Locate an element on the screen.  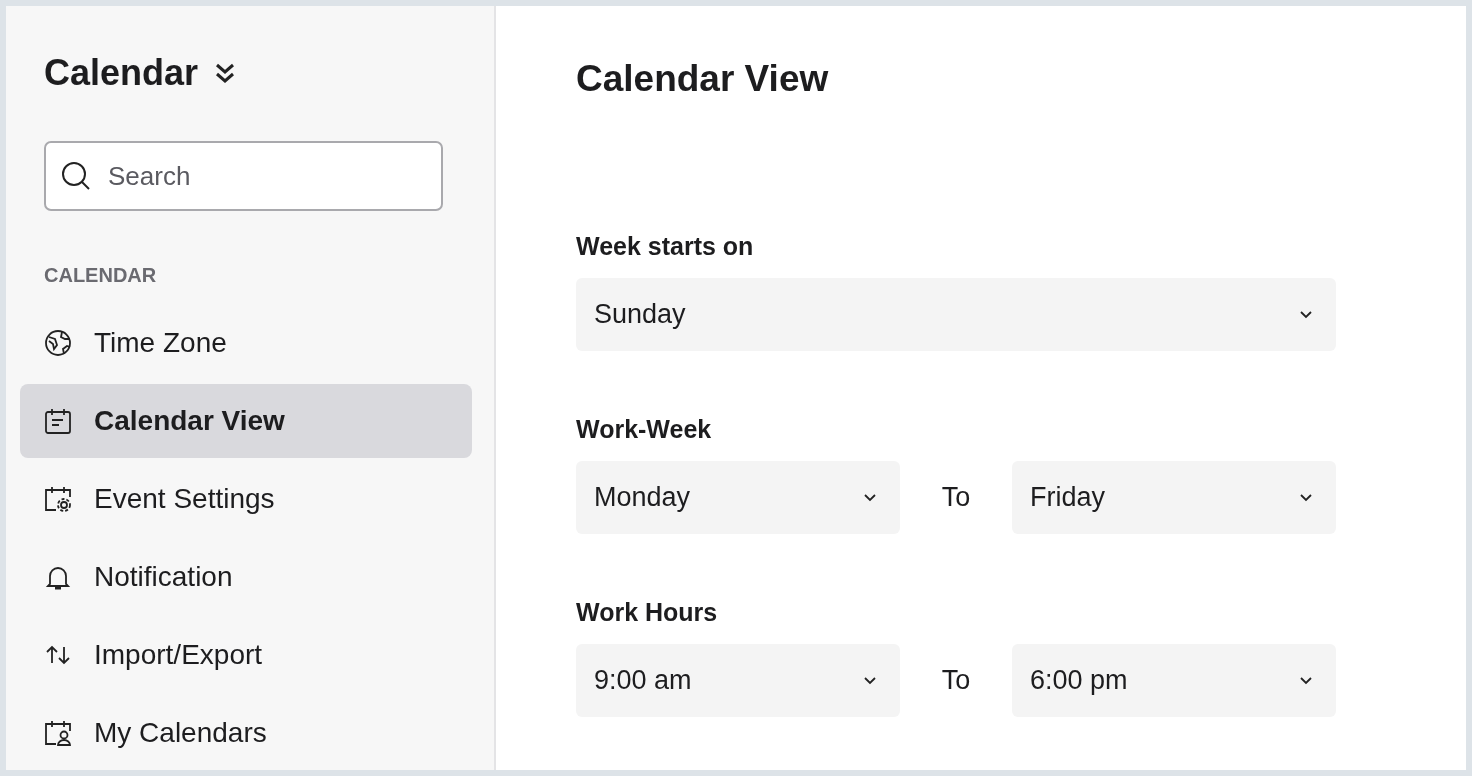
dropdown: Monday is located at coordinates (738, 497).